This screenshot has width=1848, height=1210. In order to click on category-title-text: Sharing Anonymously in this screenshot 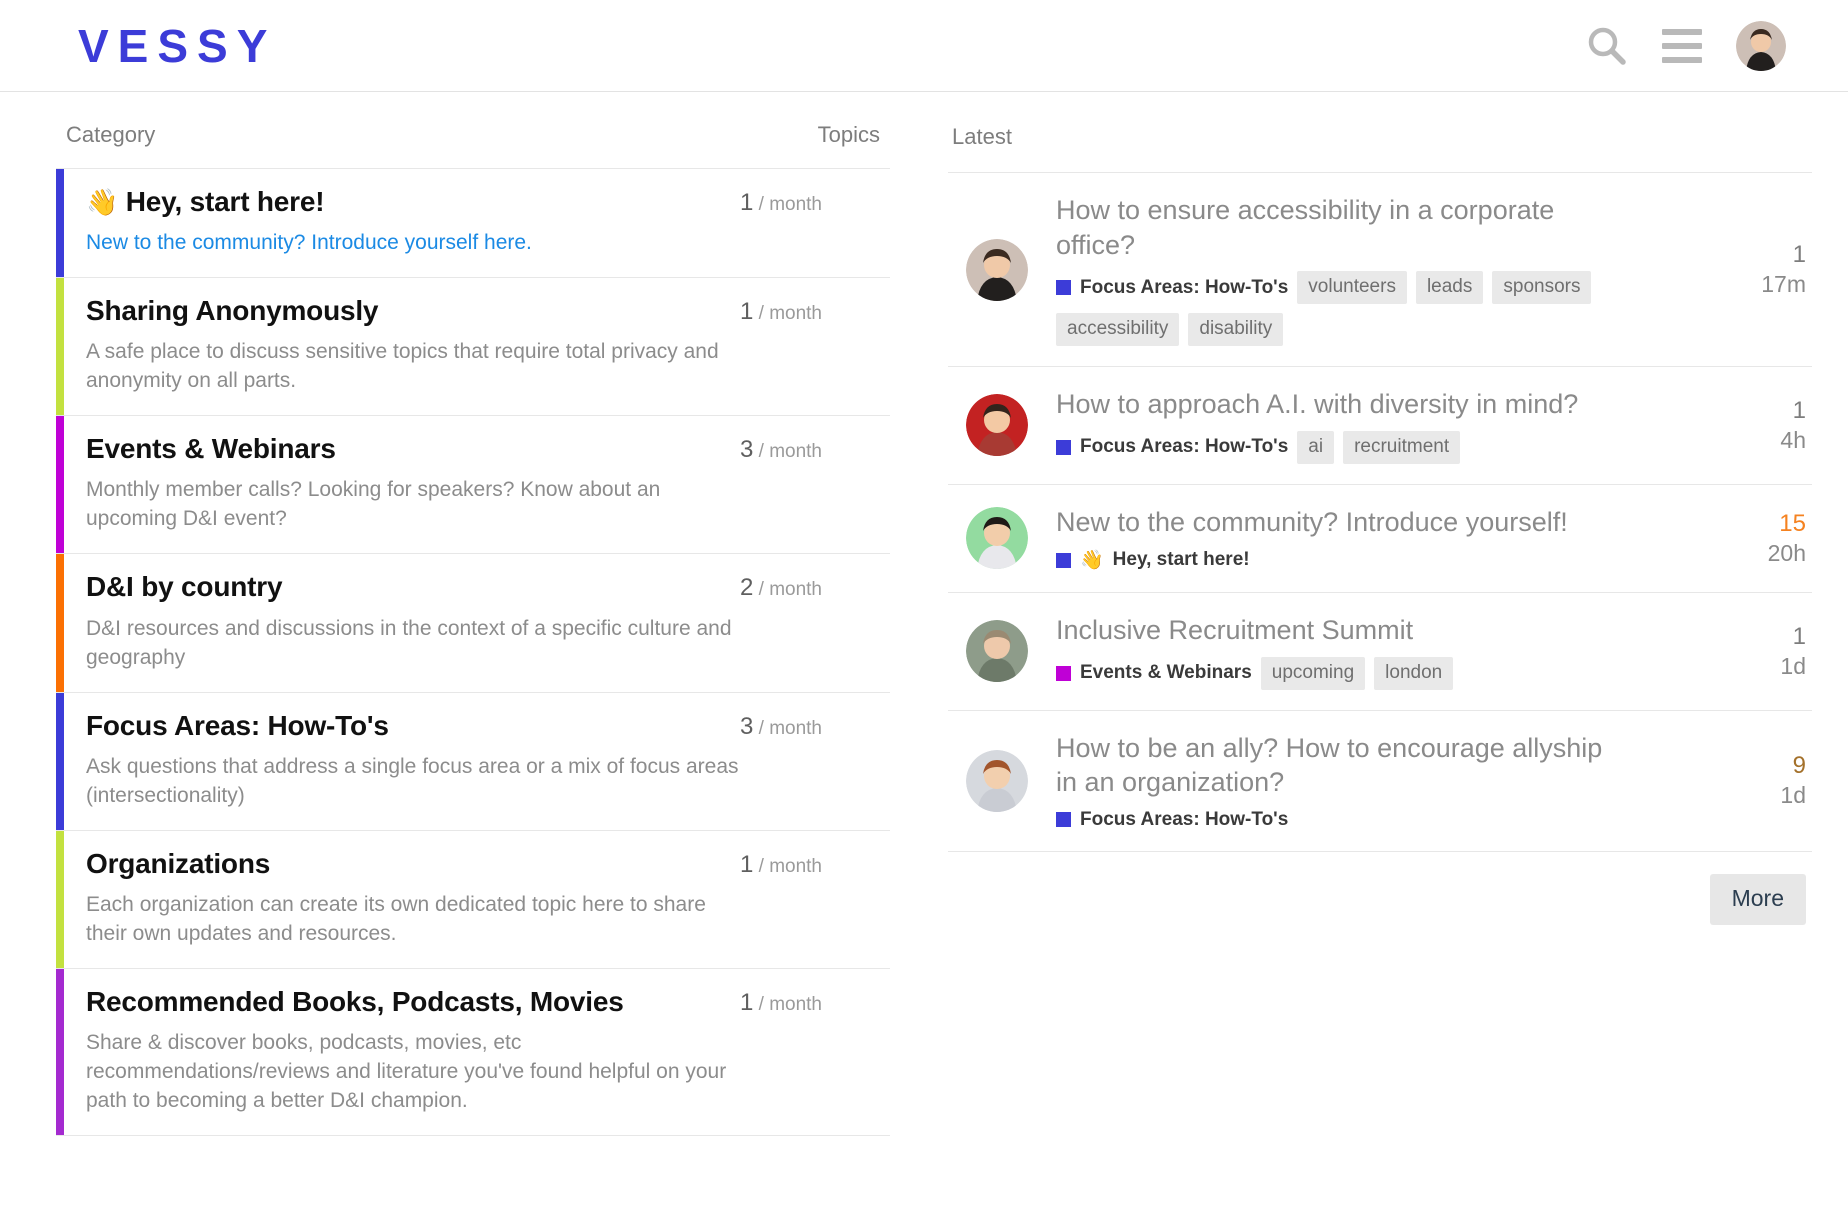, I will do `click(232, 311)`.